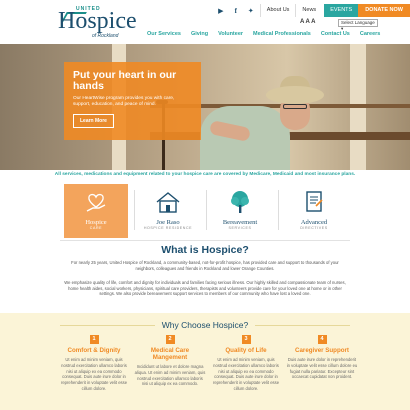  I want to click on nav-giving: Giving, so click(199, 34).